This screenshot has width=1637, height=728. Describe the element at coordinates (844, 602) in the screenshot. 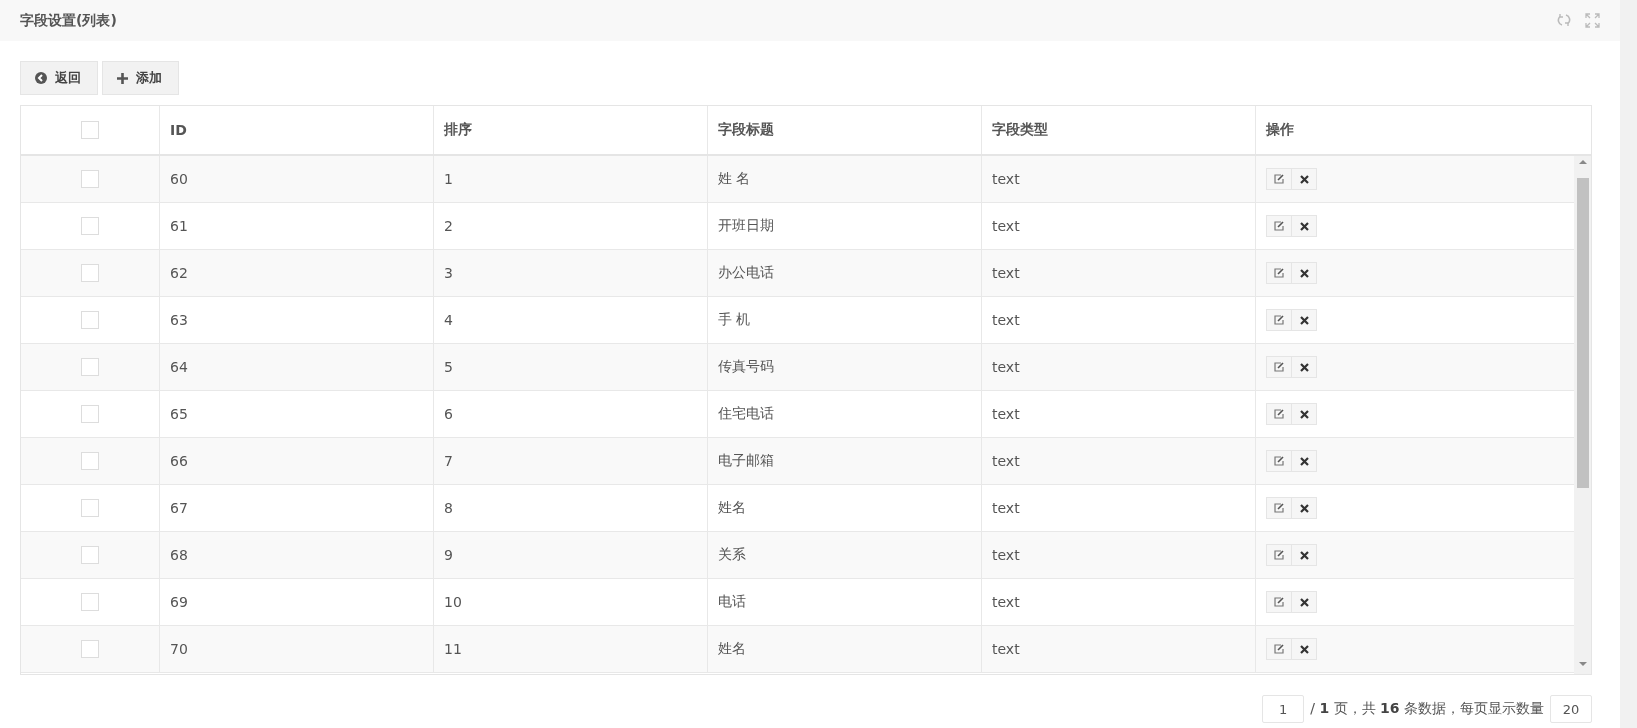

I see `table-cell: 电话` at that location.